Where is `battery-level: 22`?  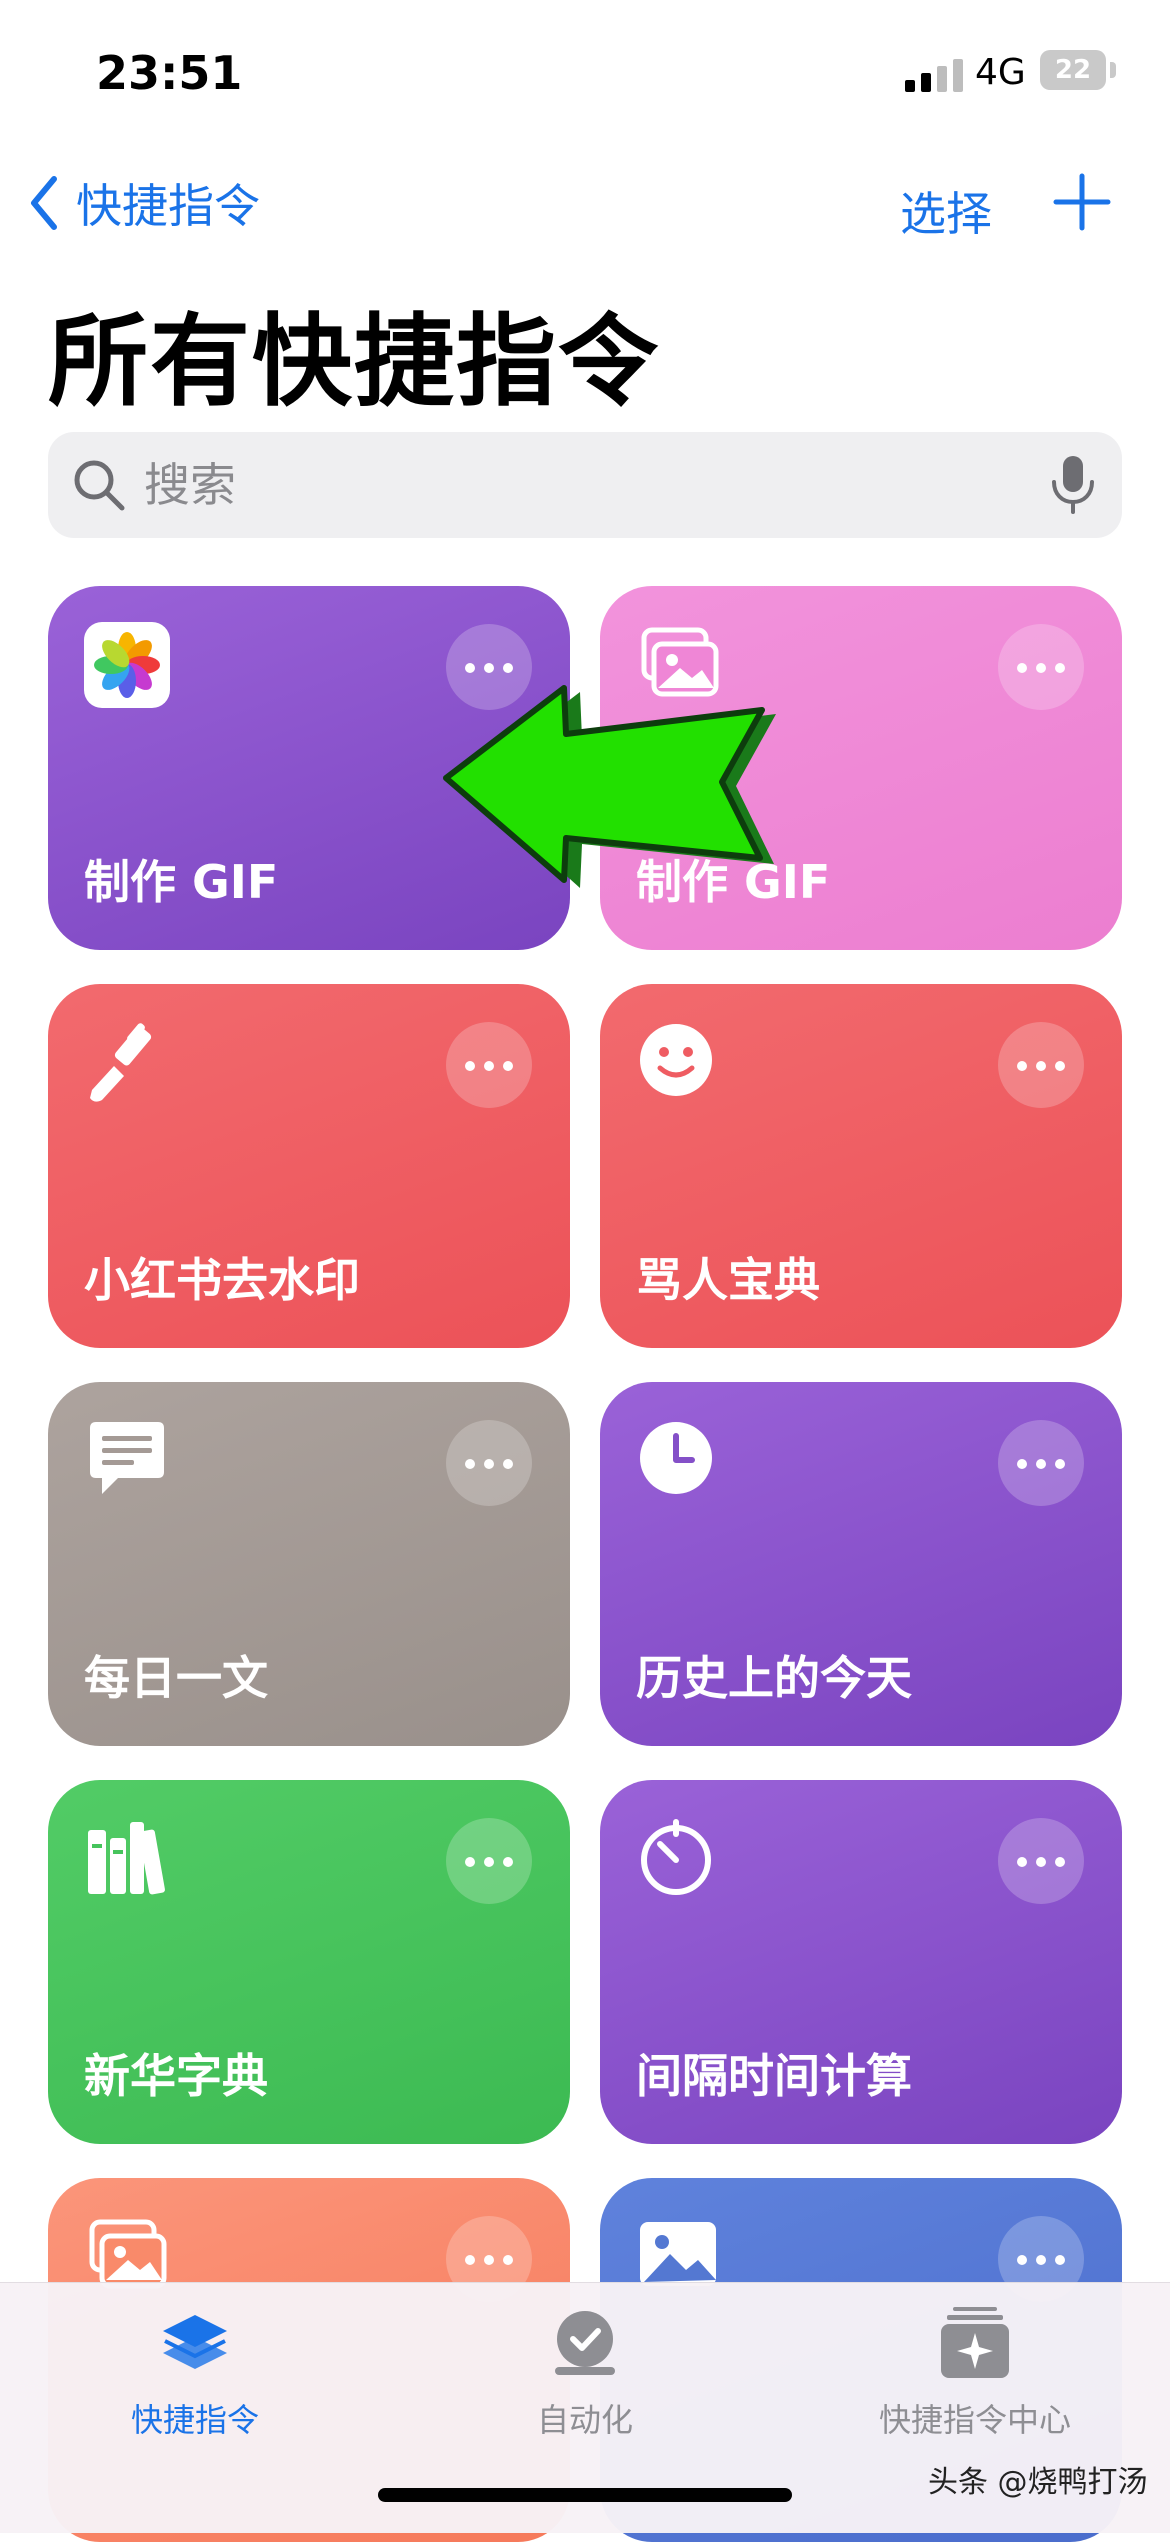
battery-level: 22 is located at coordinates (1073, 70).